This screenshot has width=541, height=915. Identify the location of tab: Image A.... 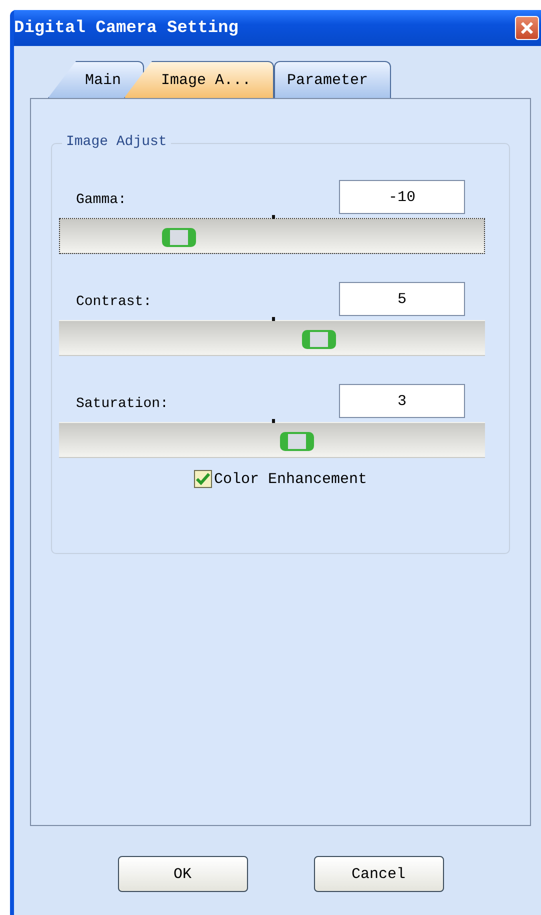
(199, 79).